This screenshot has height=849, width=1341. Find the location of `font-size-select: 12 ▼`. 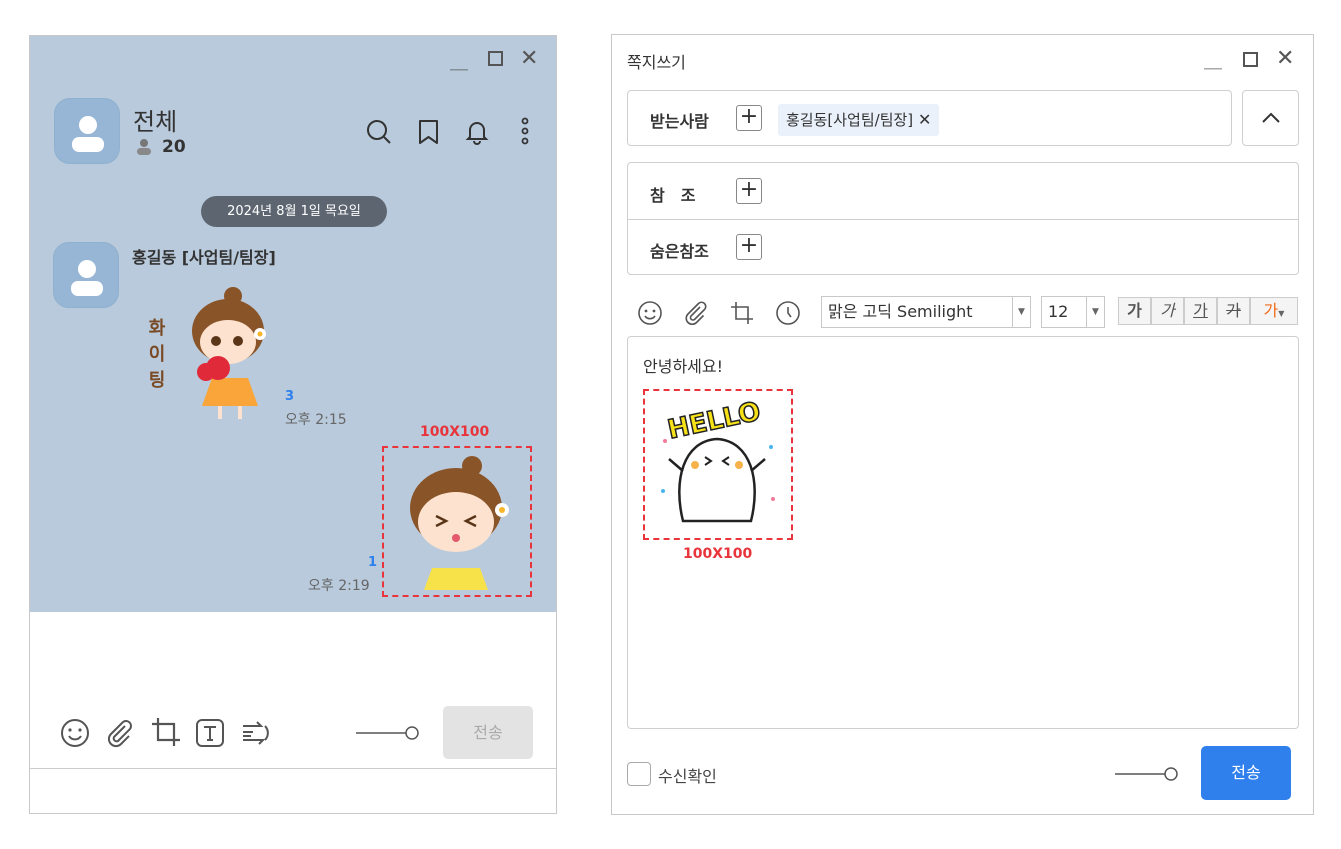

font-size-select: 12 ▼ is located at coordinates (1073, 312).